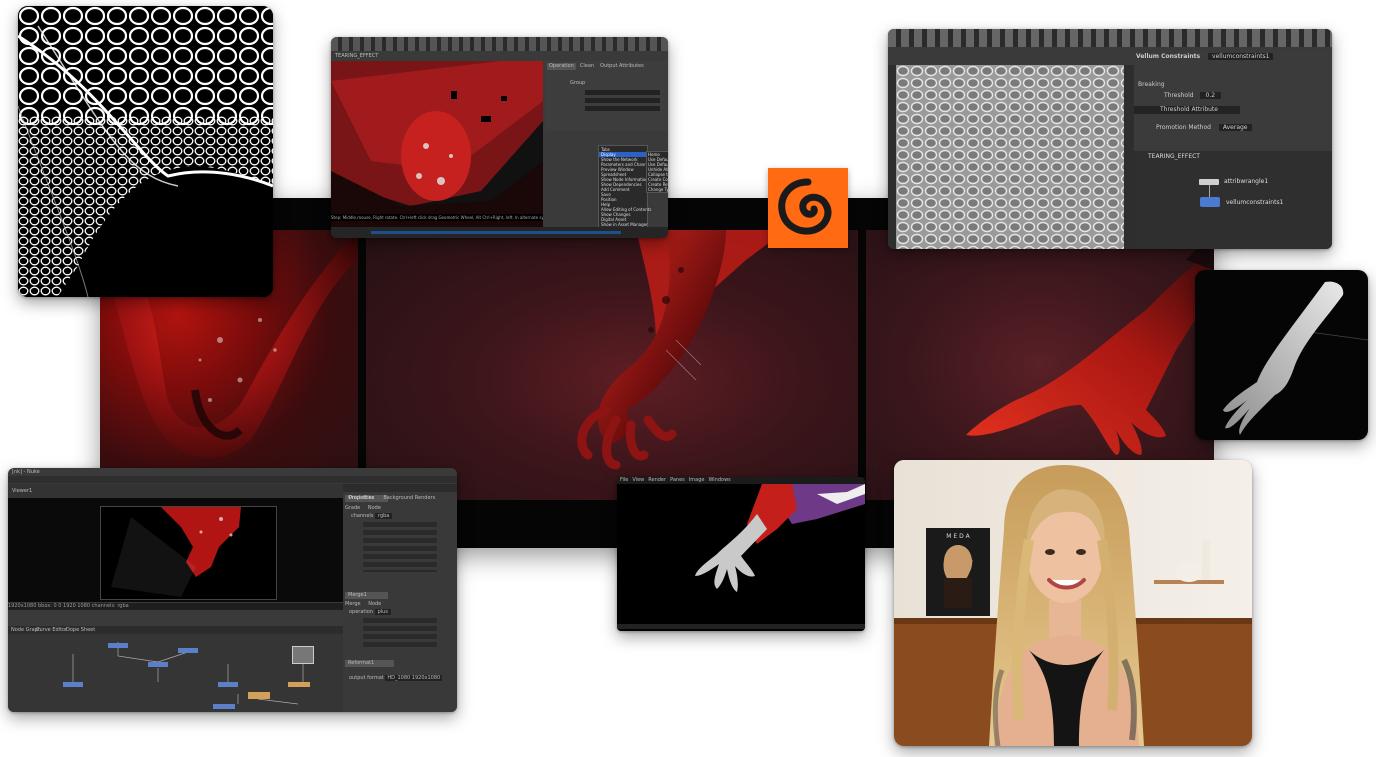 Image resolution: width=1376 pixels, height=757 pixels. Describe the element at coordinates (382, 612) in the screenshot. I see `operation-dropdown: plus` at that location.